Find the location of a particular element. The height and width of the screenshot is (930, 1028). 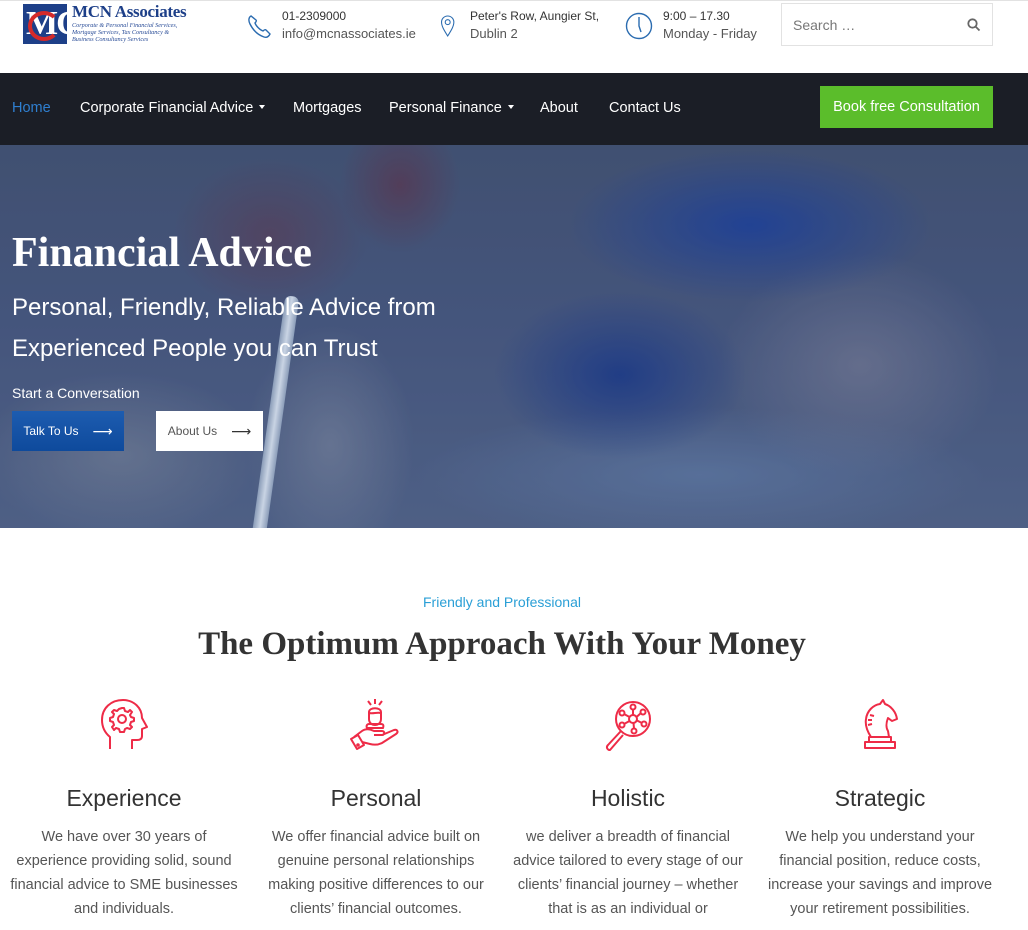

email-address: info@mcnassociates.ie is located at coordinates (349, 34).